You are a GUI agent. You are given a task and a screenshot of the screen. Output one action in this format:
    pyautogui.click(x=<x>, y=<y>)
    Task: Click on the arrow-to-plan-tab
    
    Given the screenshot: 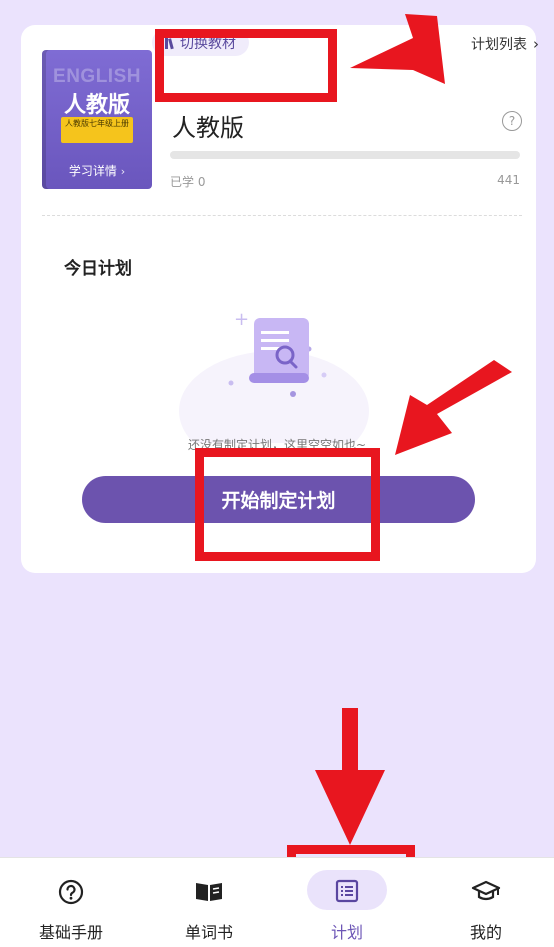 What is the action you would take?
    pyautogui.click(x=350, y=776)
    